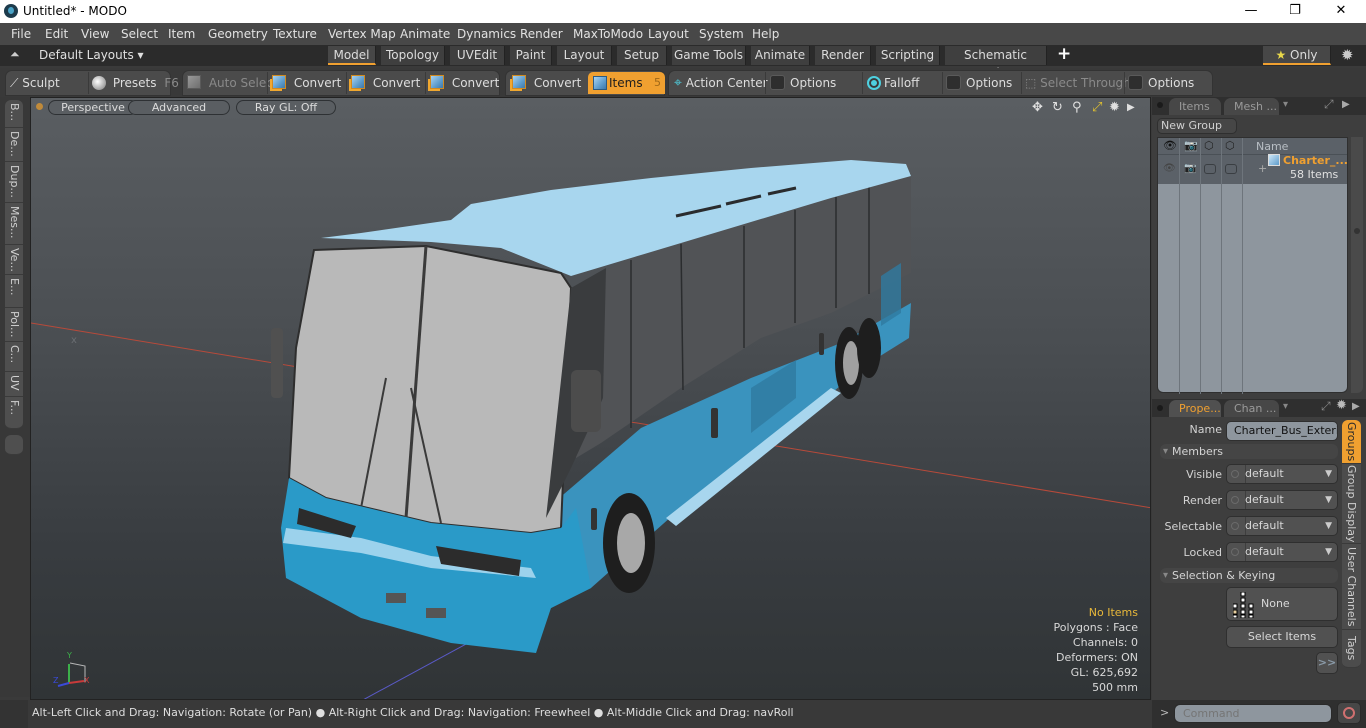 The height and width of the screenshot is (728, 1366). Describe the element at coordinates (1351, 649) in the screenshot. I see `tab-tags: Tags` at that location.